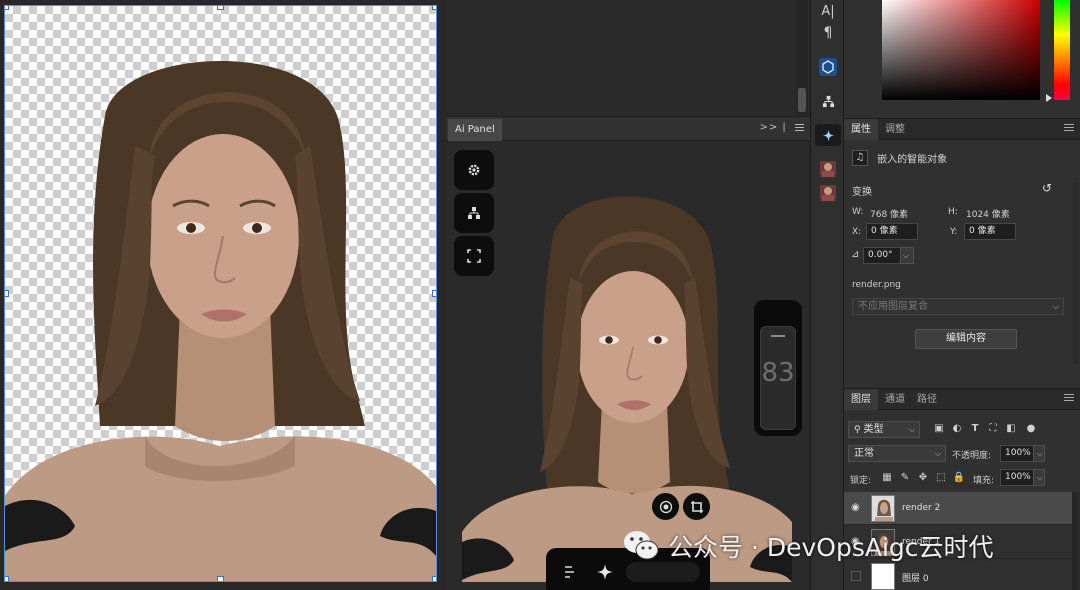 This screenshot has width=1080, height=590. Describe the element at coordinates (862, 192) in the screenshot. I see `transform-heading: 变换` at that location.